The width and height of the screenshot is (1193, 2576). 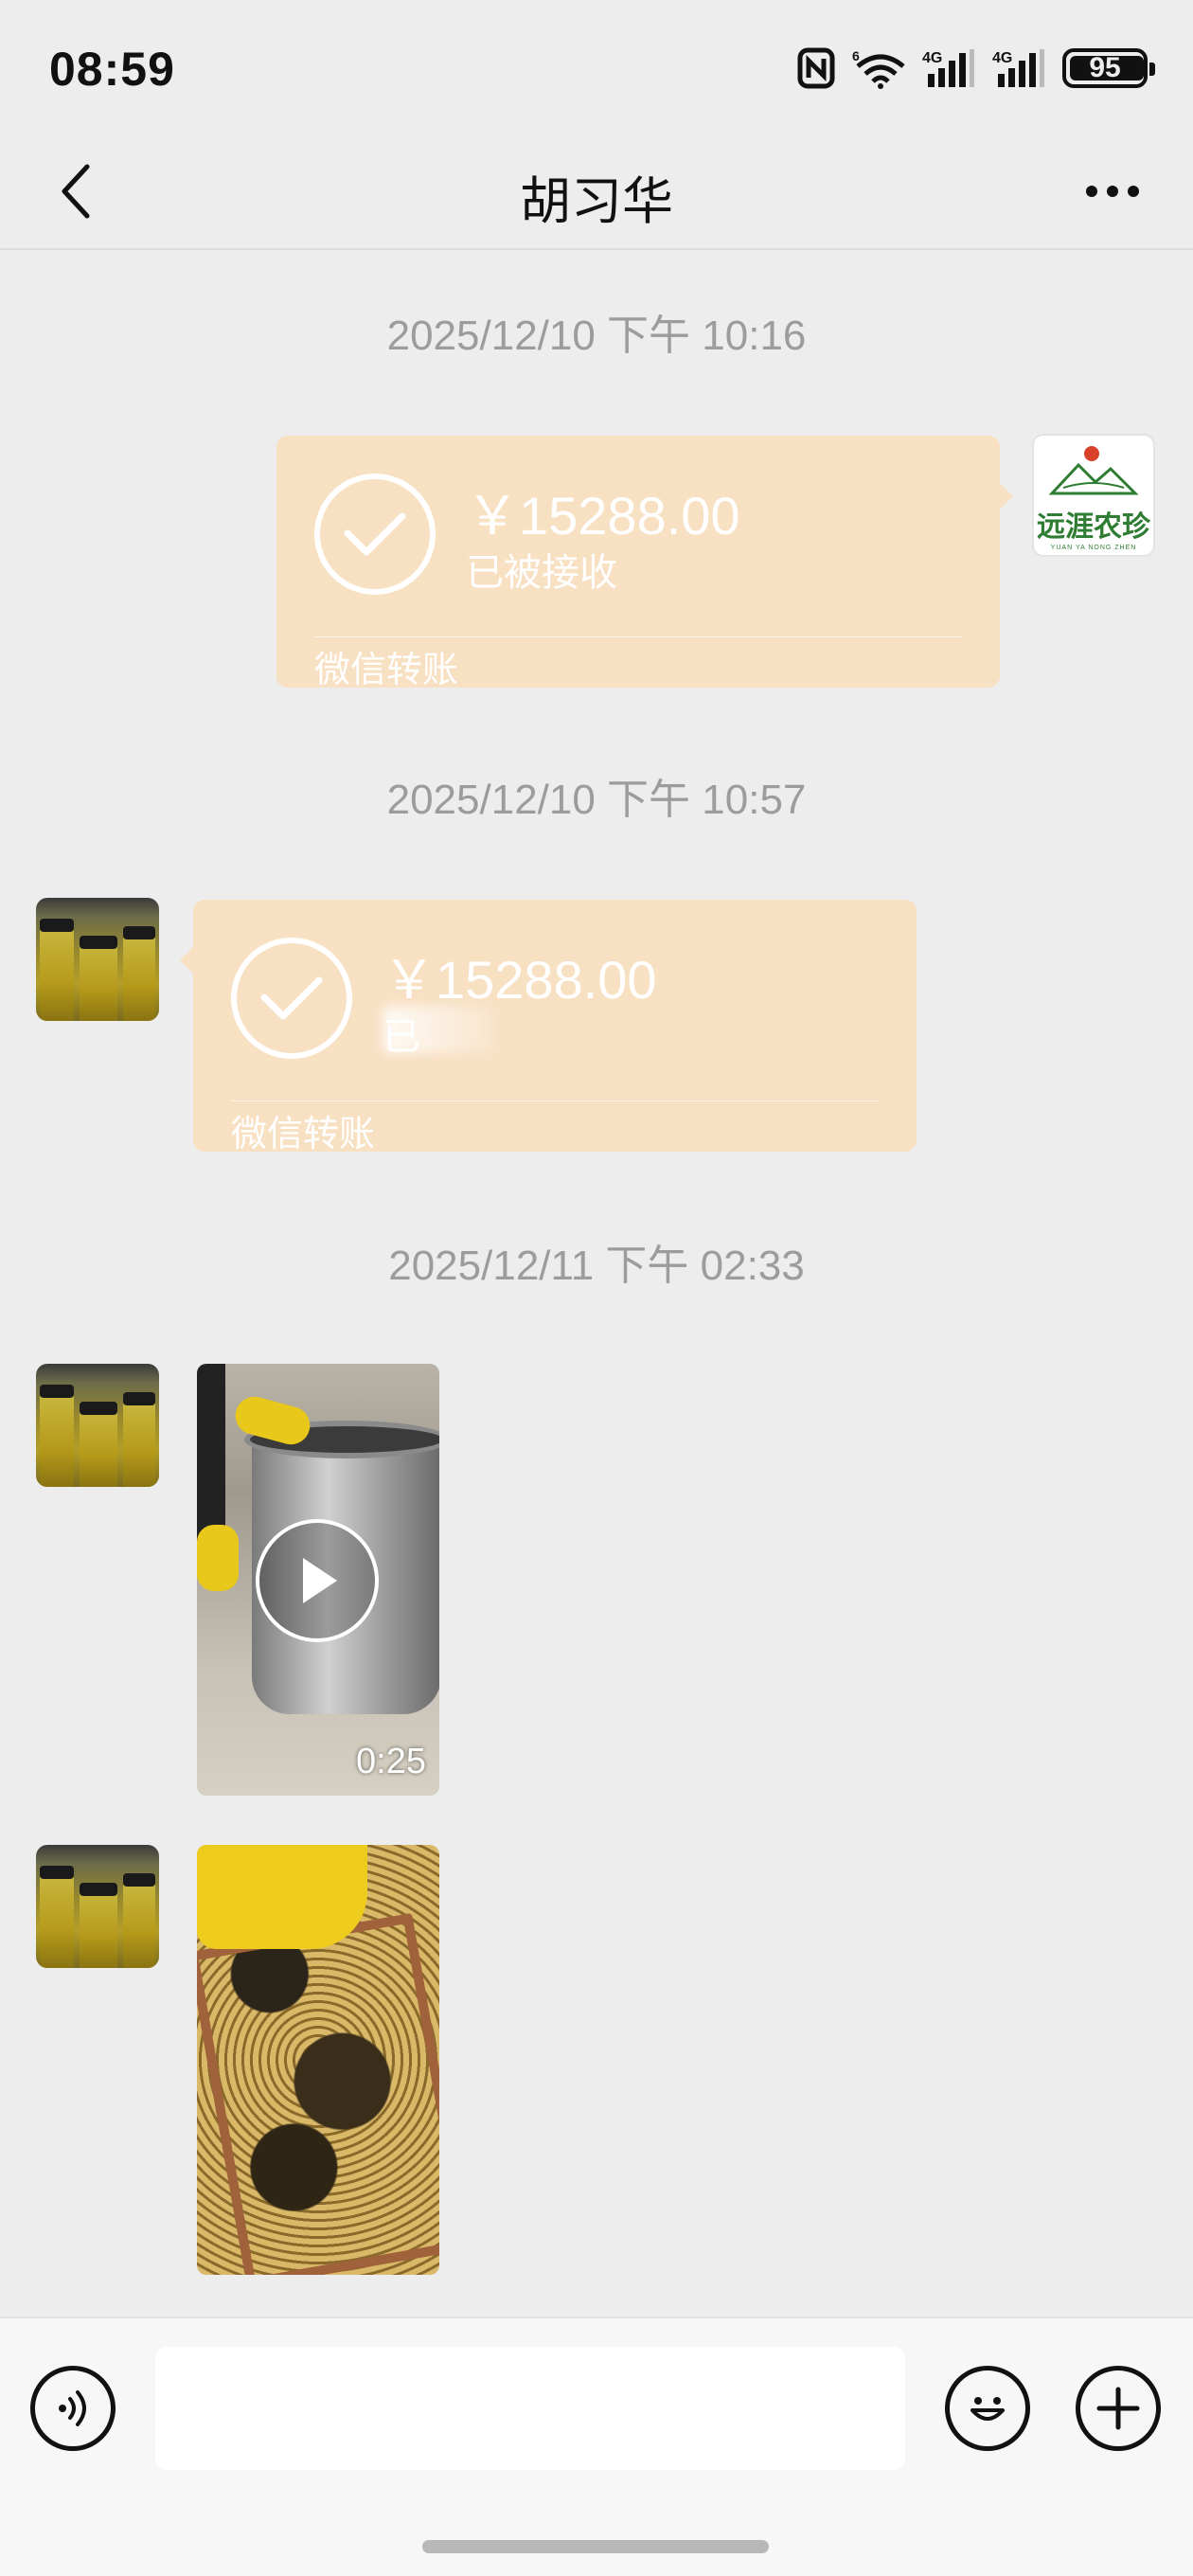 I want to click on message-timestamp: 2025/12/11 下午 02:33, so click(x=596, y=1266).